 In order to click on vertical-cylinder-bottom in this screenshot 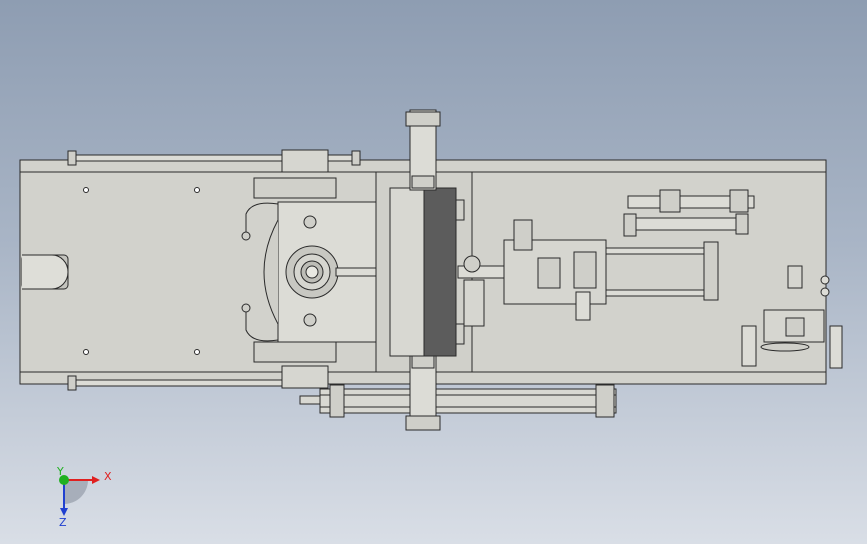, I will do `click(423, 393)`.